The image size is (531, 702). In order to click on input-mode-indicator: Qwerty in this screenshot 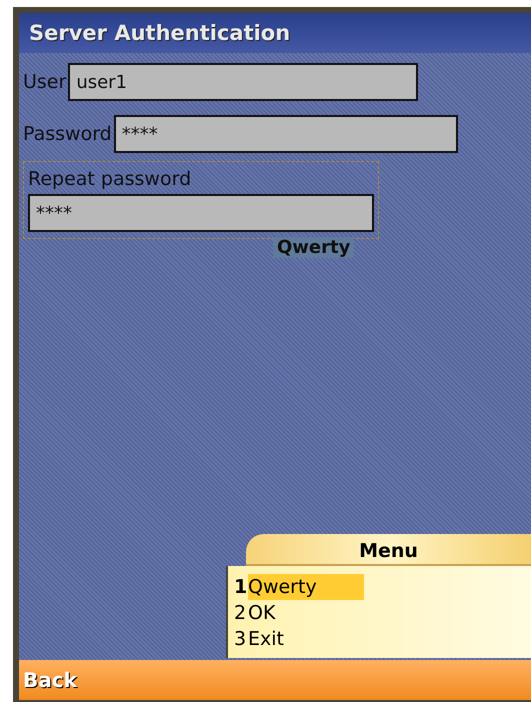, I will do `click(313, 247)`.